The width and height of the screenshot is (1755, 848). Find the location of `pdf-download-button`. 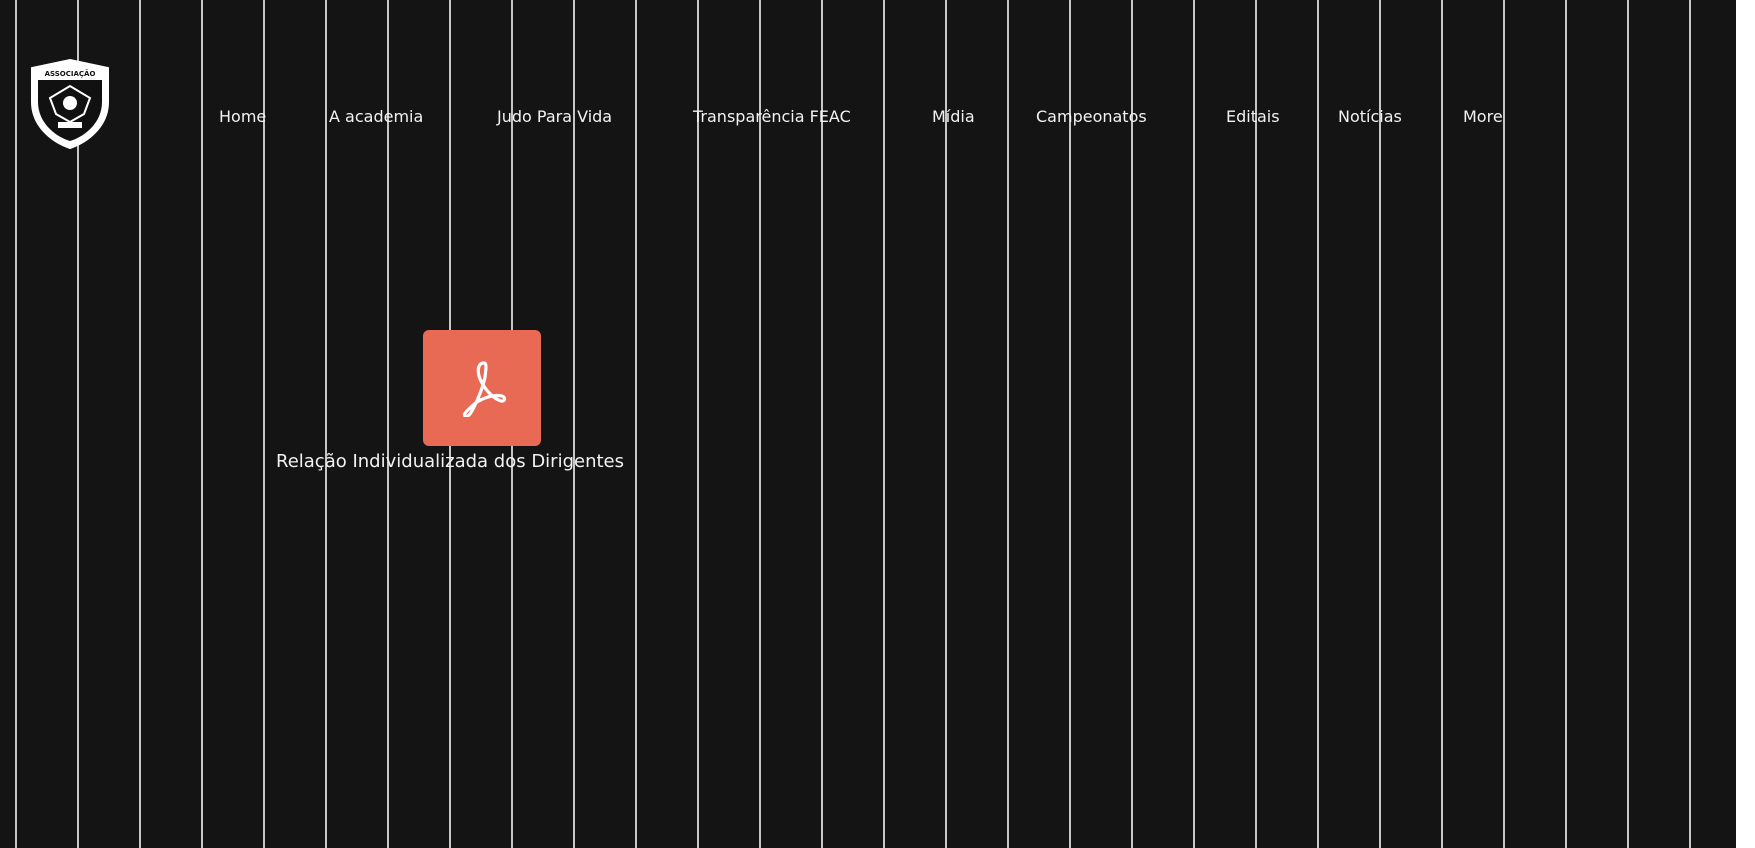

pdf-download-button is located at coordinates (482, 388).